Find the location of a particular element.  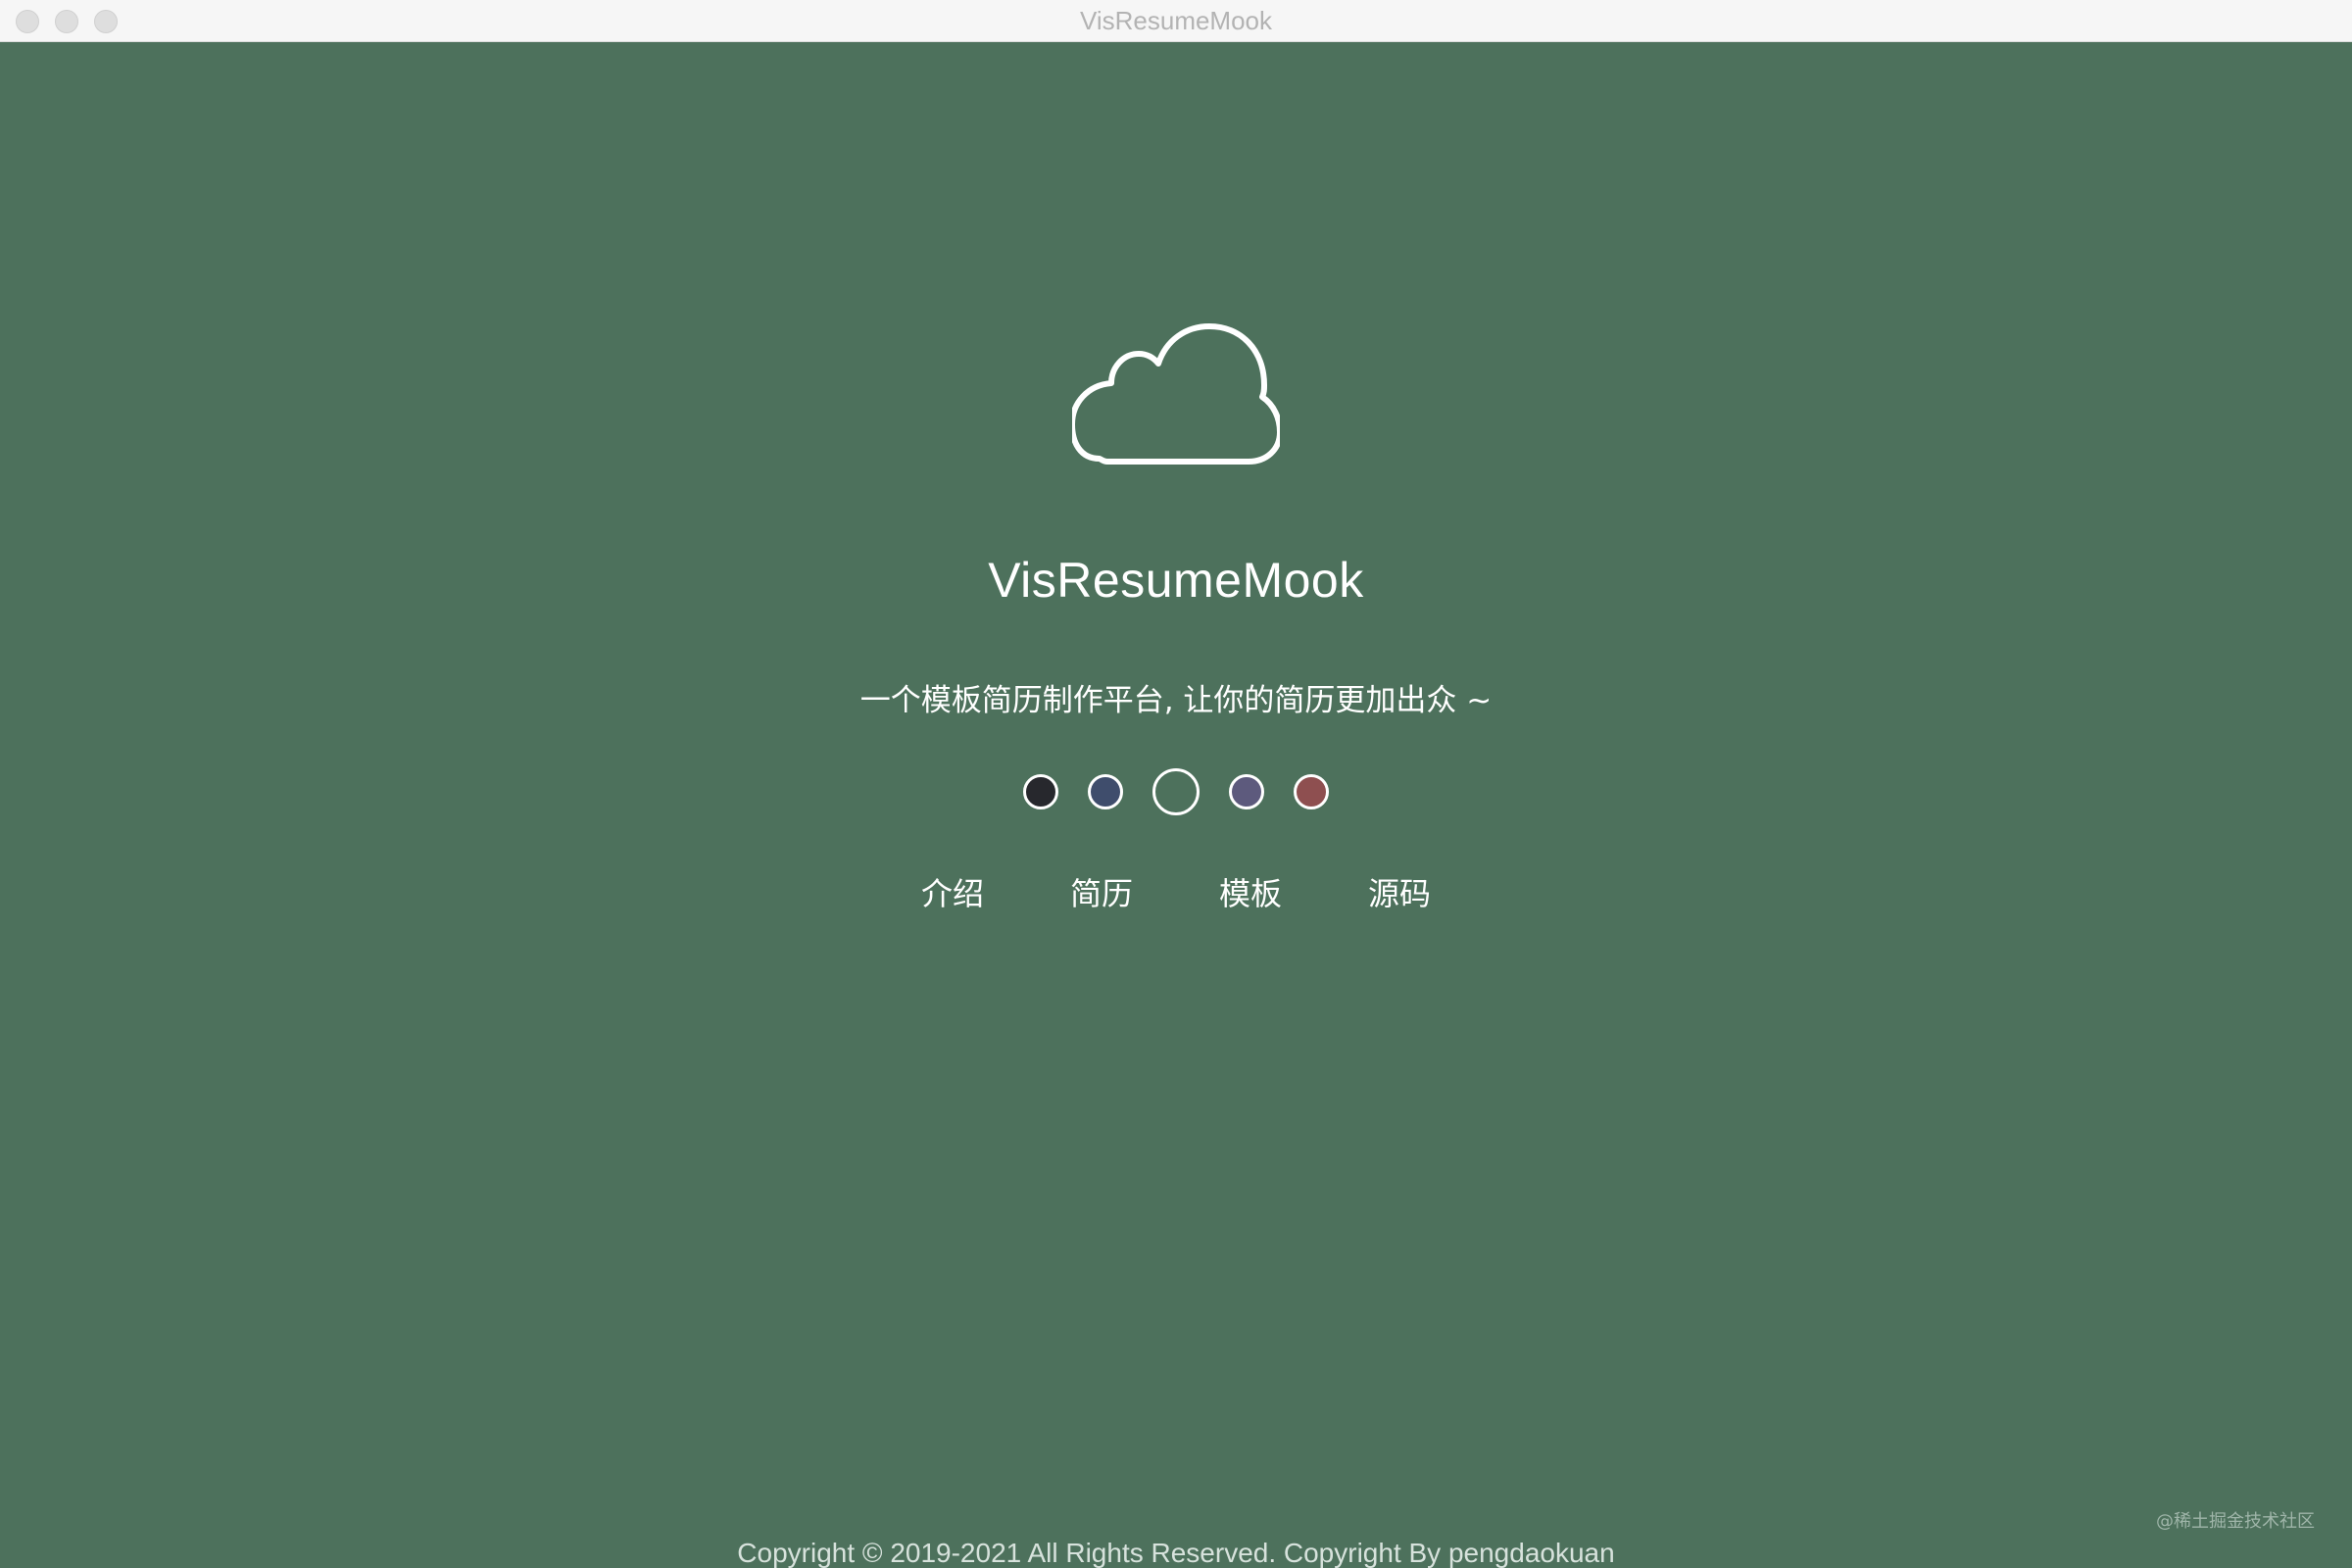

tagline: 一个模板简历制作平台, 让你的简历更加出众 ~ is located at coordinates (1176, 700).